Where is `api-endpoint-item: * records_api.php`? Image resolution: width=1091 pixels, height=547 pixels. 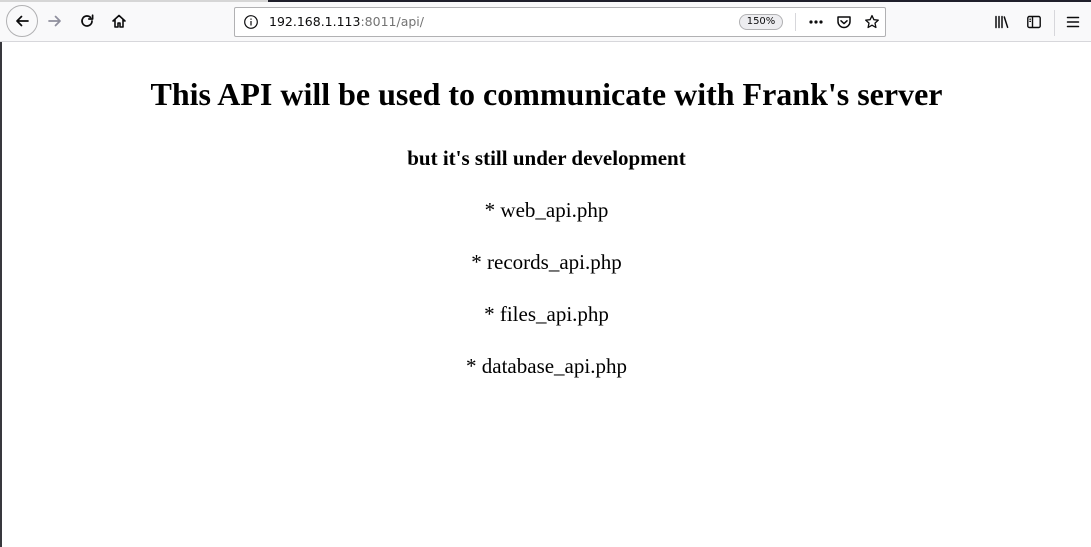 api-endpoint-item: * records_api.php is located at coordinates (546, 262).